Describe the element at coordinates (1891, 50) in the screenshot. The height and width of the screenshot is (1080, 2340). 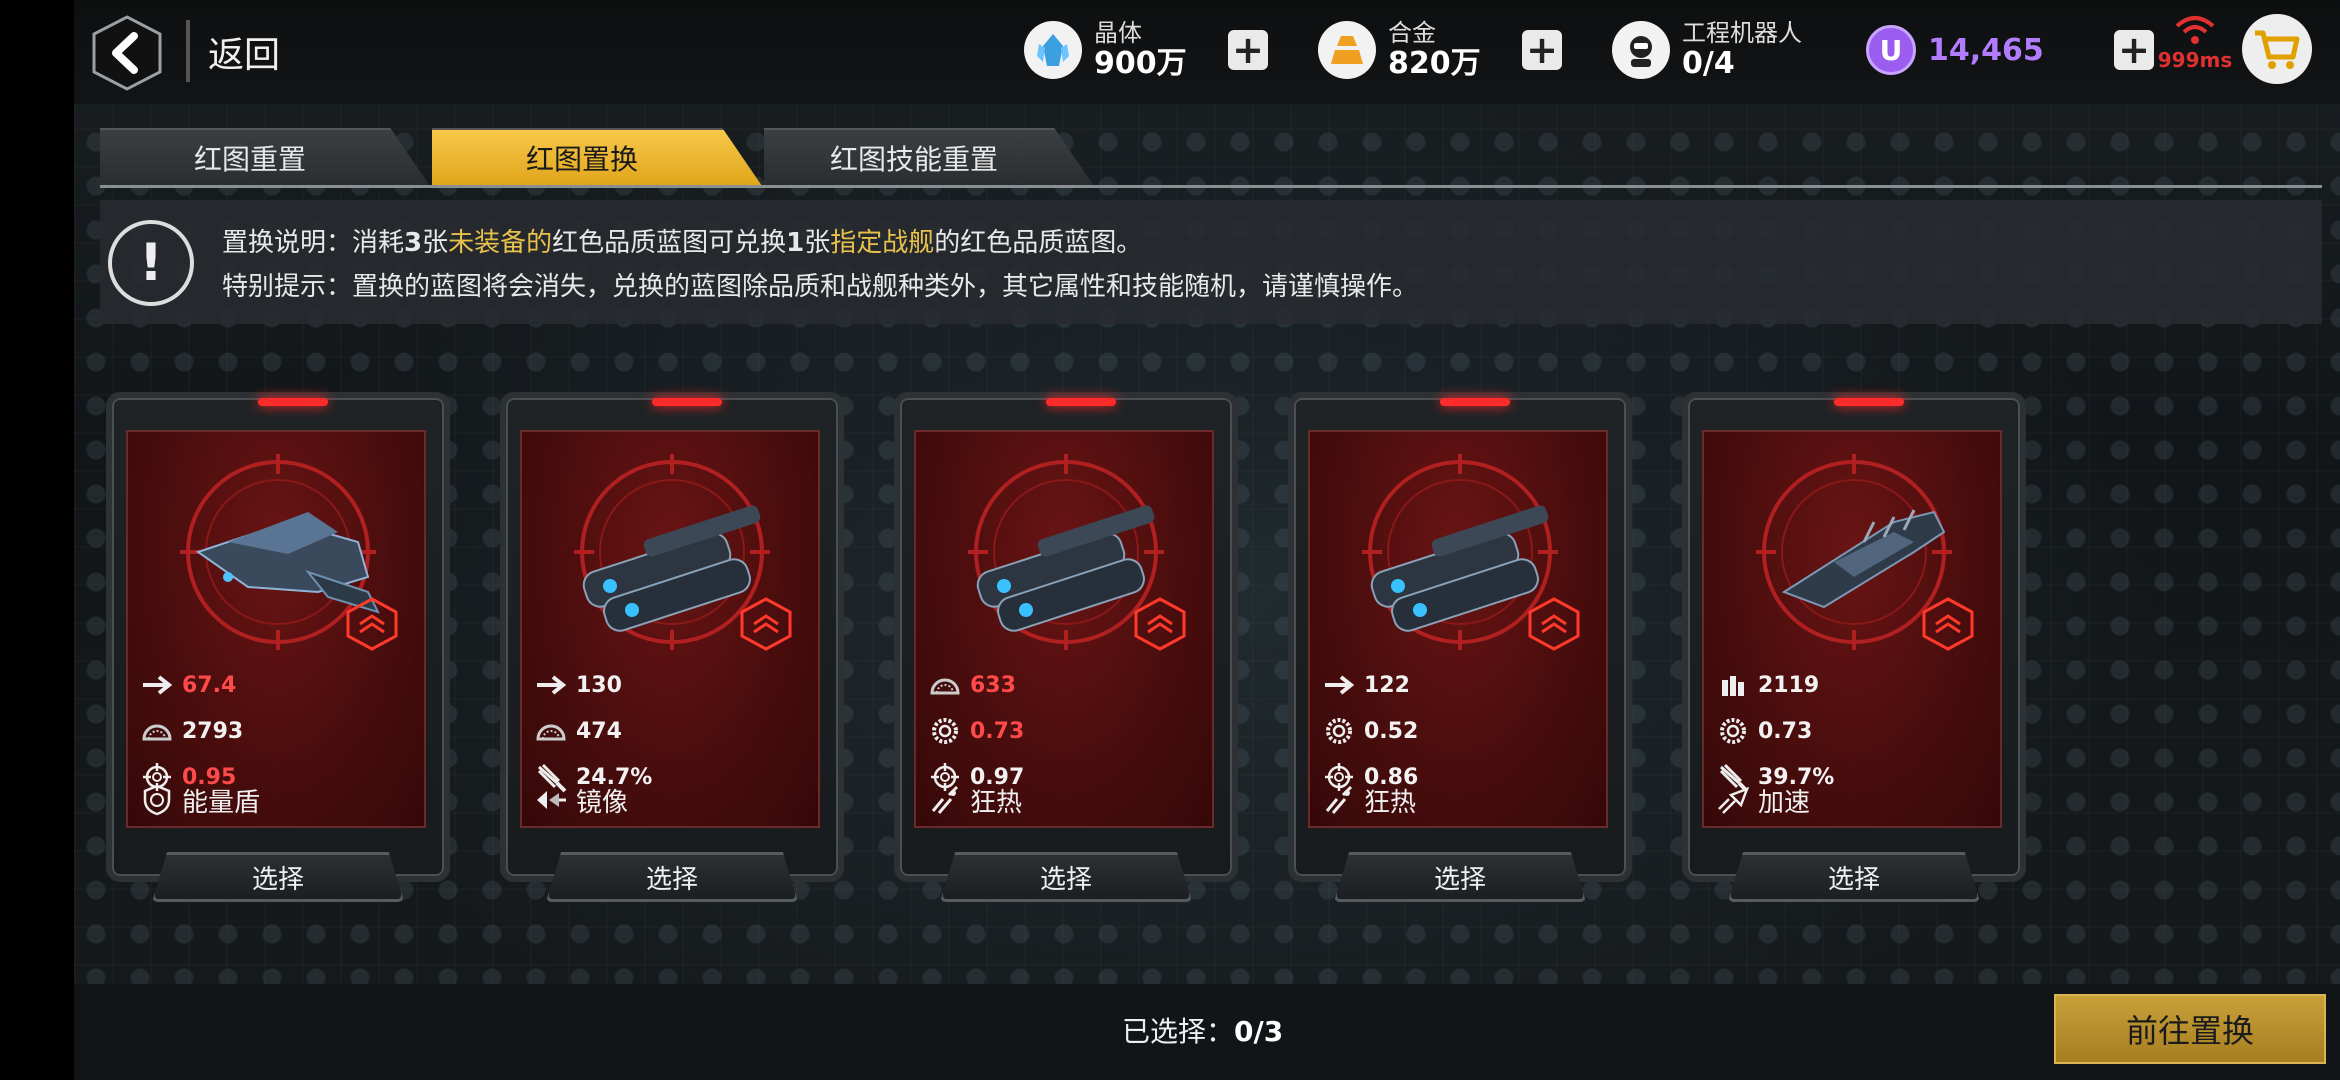
I see `u-coin-icon: U` at that location.